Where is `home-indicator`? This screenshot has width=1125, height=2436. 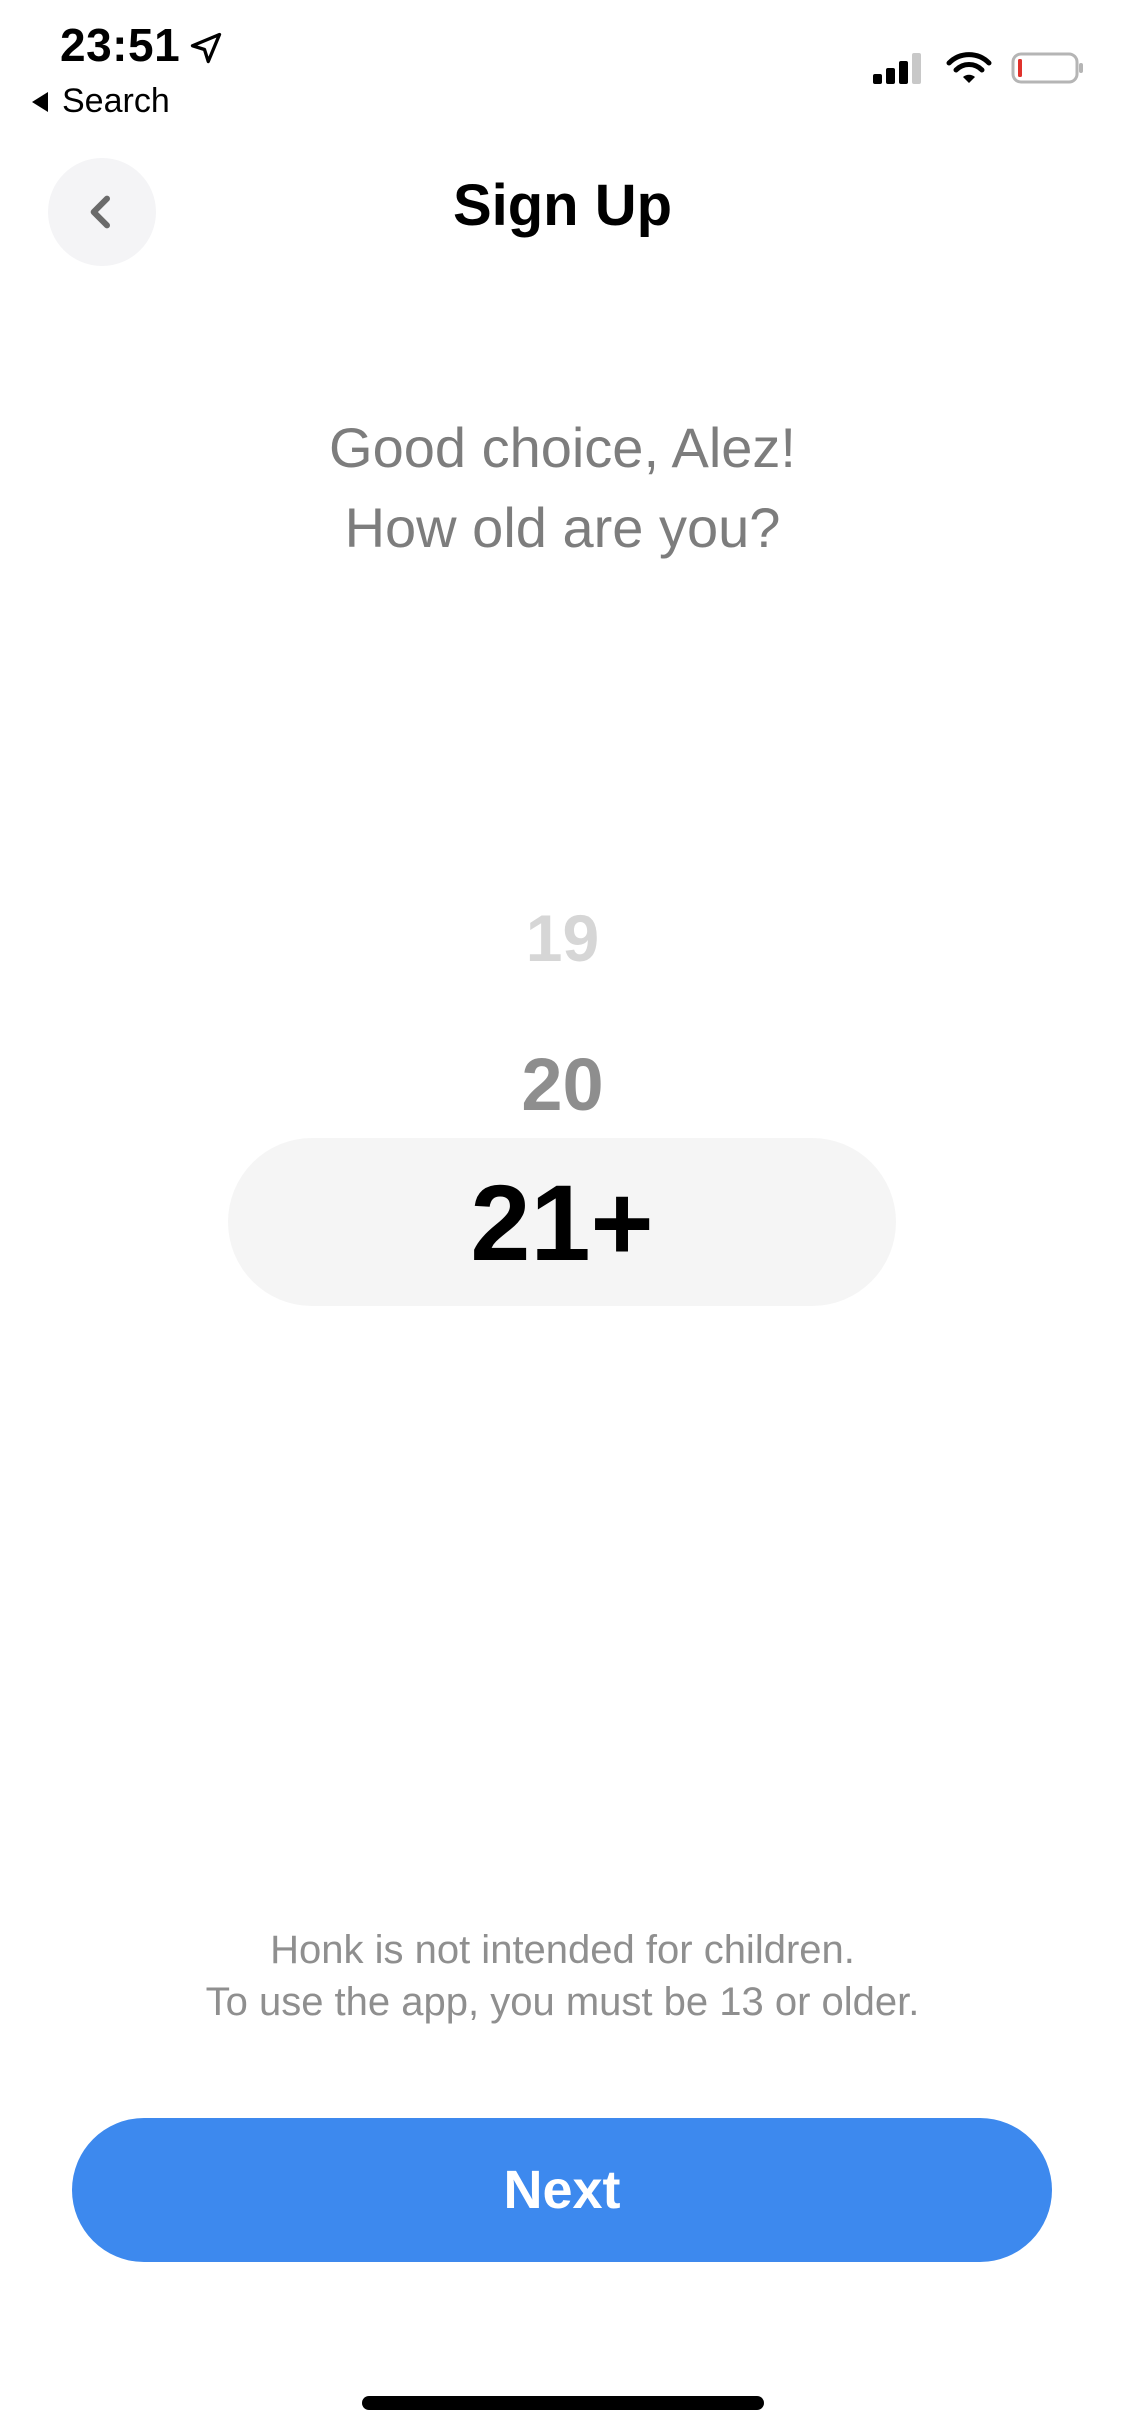
home-indicator is located at coordinates (563, 2403).